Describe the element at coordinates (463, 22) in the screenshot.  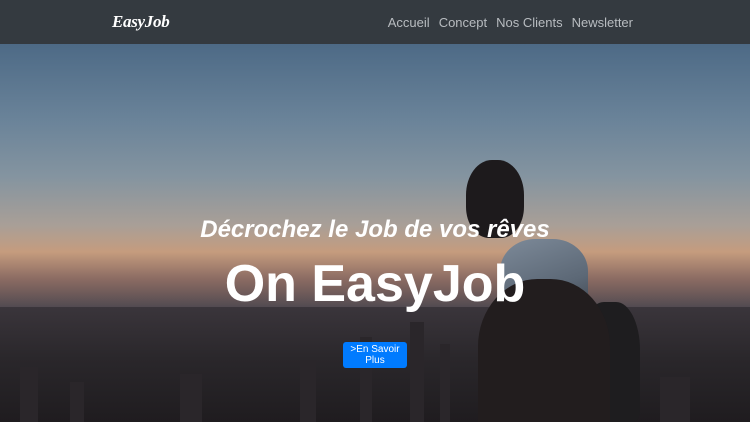
I see `nav-link-concept: Concept` at that location.